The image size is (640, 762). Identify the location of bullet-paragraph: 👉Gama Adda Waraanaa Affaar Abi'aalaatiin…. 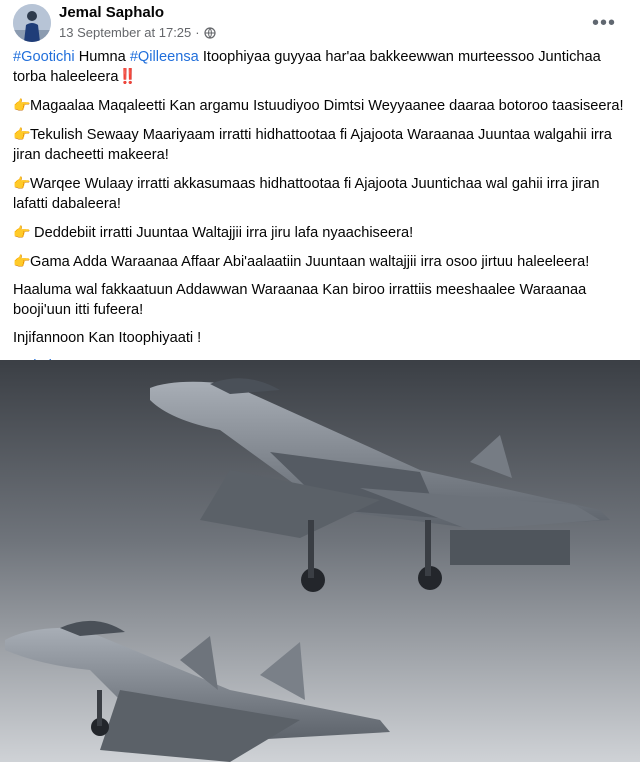
(319, 261).